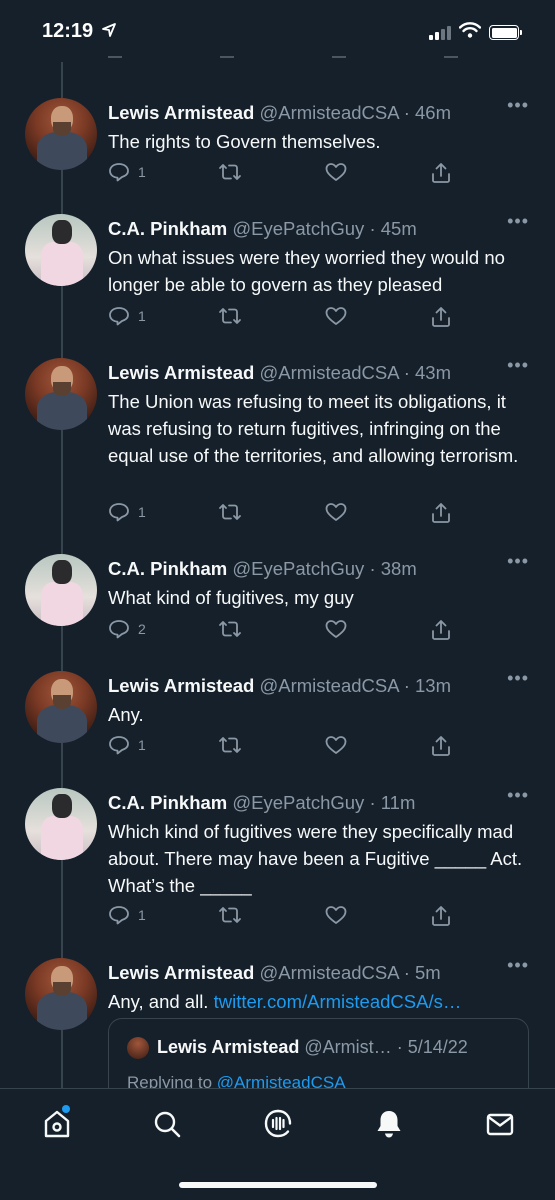 The width and height of the screenshot is (555, 1200). Describe the element at coordinates (500, 1124) in the screenshot. I see `messages-icon` at that location.